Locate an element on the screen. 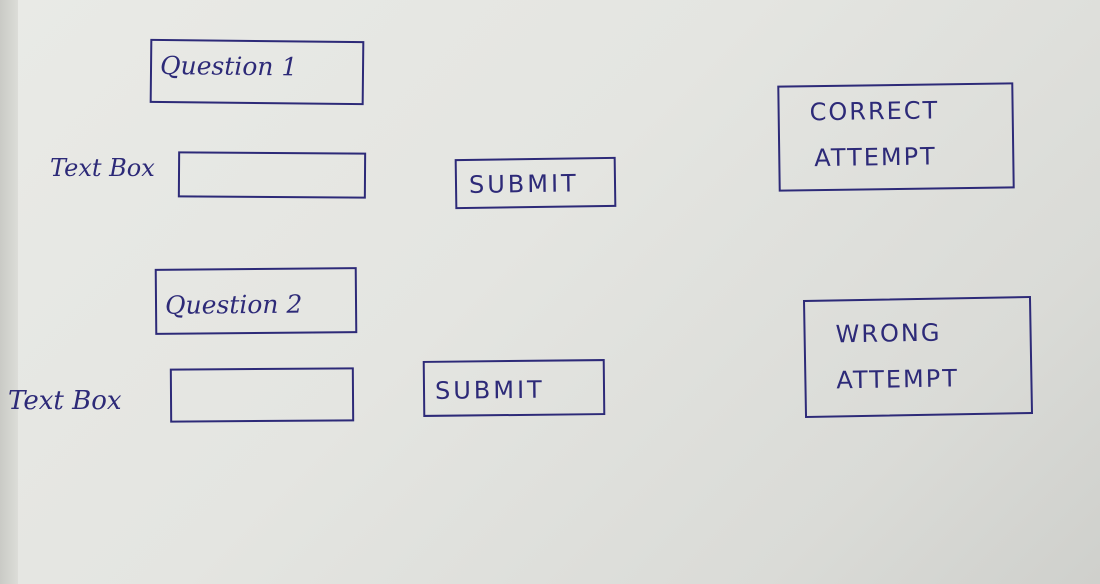 This screenshot has height=584, width=1100. correct-attempt-box: CORRECT ATTEMPT is located at coordinates (896, 137).